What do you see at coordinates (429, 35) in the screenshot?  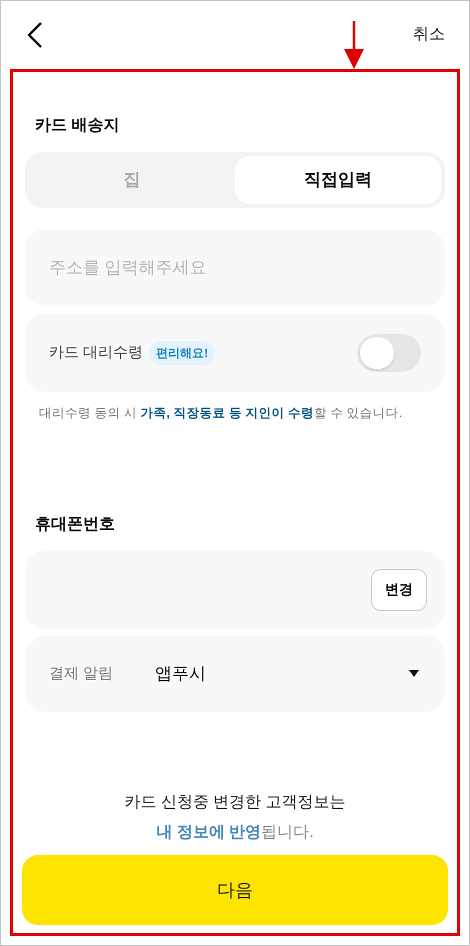 I see `cancel-button: 취소` at bounding box center [429, 35].